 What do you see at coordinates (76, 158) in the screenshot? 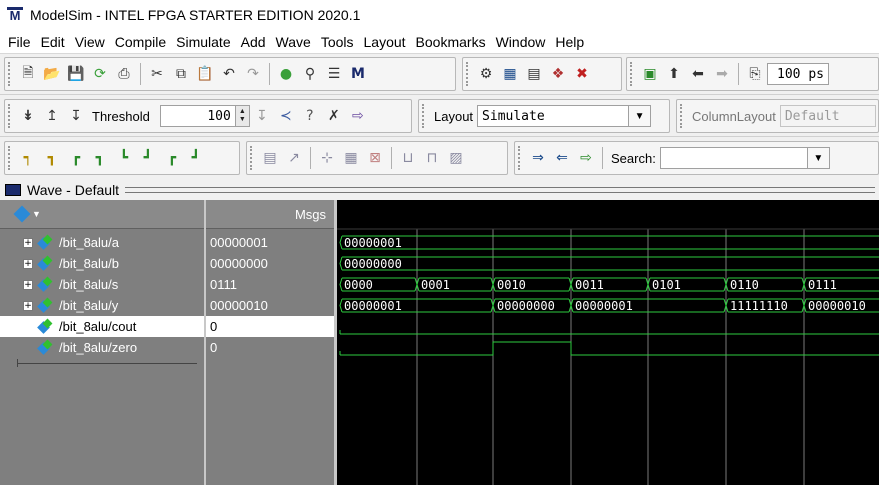
I see `edge-prev-icon: ┏` at bounding box center [76, 158].